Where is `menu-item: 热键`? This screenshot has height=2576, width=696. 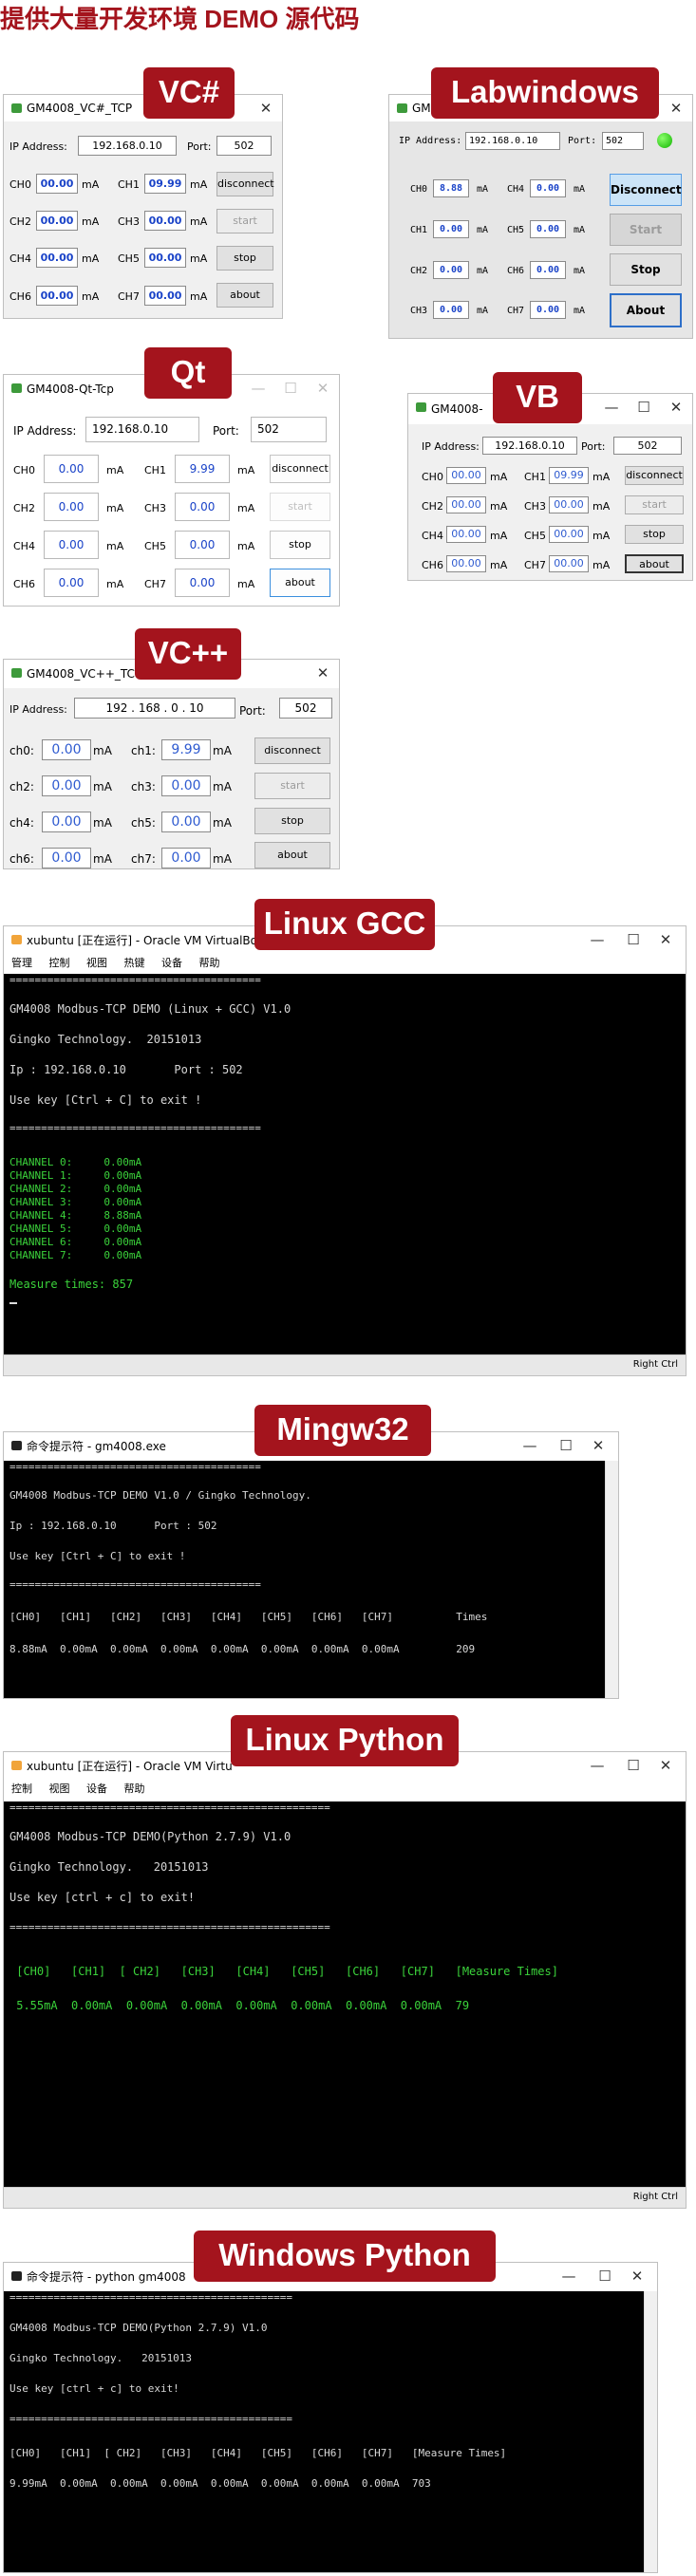 menu-item: 热键 is located at coordinates (134, 963).